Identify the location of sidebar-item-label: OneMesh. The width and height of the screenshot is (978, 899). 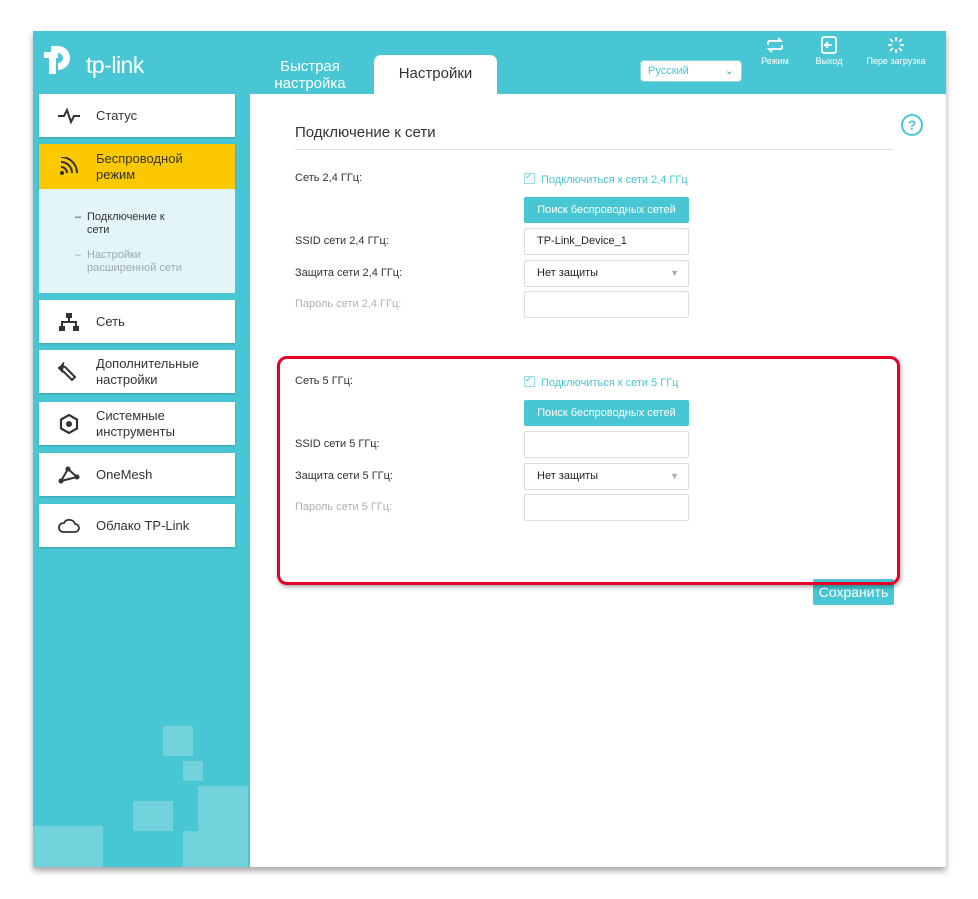
(124, 474).